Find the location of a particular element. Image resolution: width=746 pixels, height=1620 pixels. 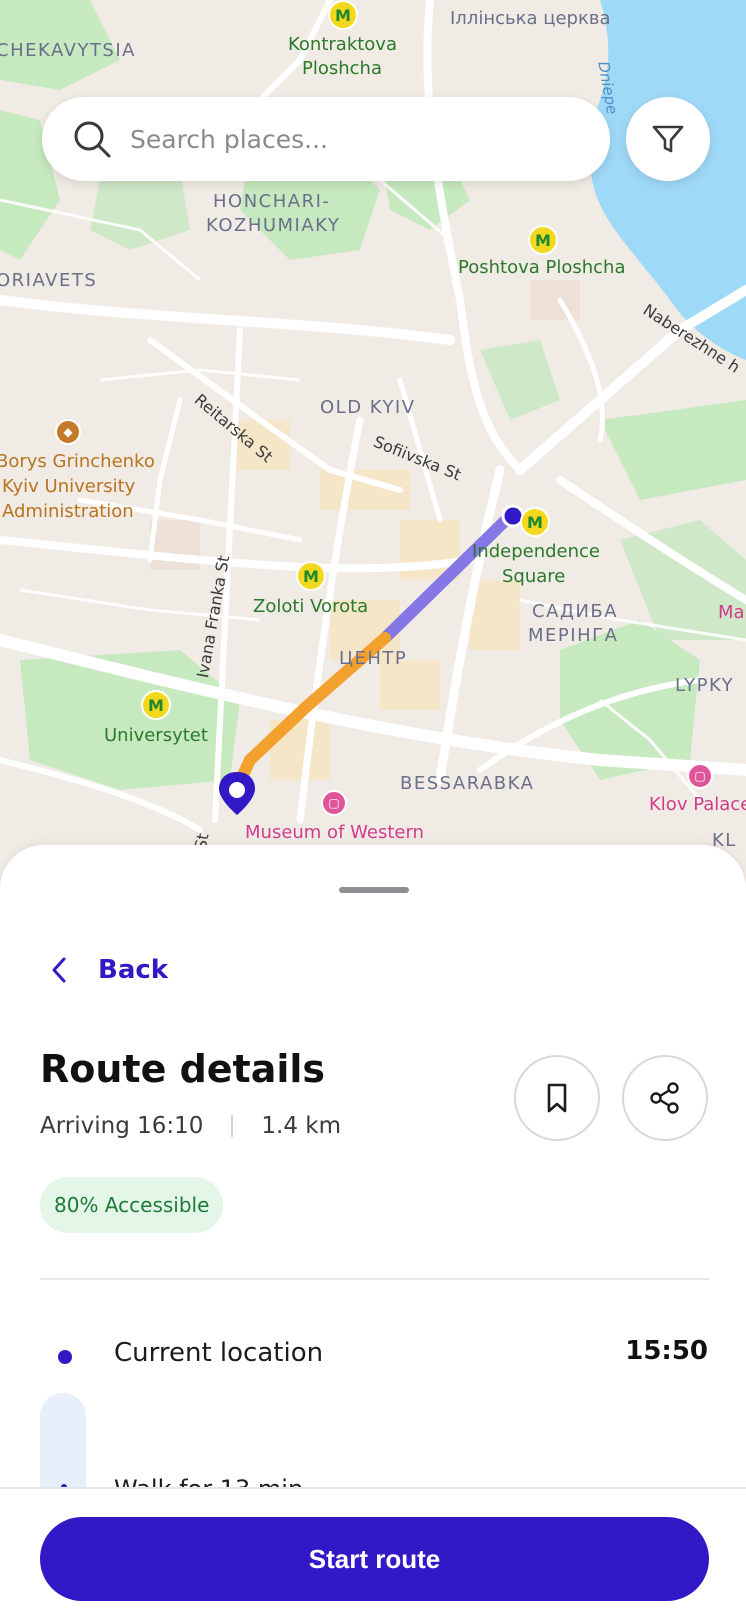

map-label-grinchenko-1: Borys Grinchenko is located at coordinates (77, 461).